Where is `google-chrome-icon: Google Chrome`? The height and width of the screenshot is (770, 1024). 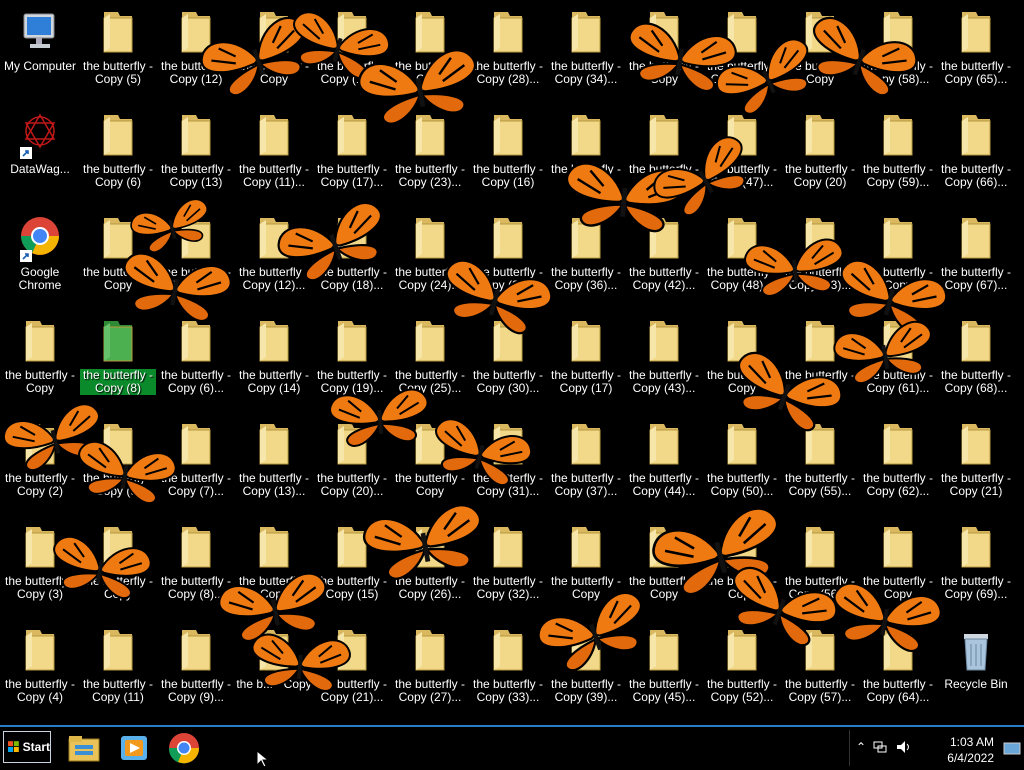 google-chrome-icon: Google Chrome is located at coordinates (40, 258).